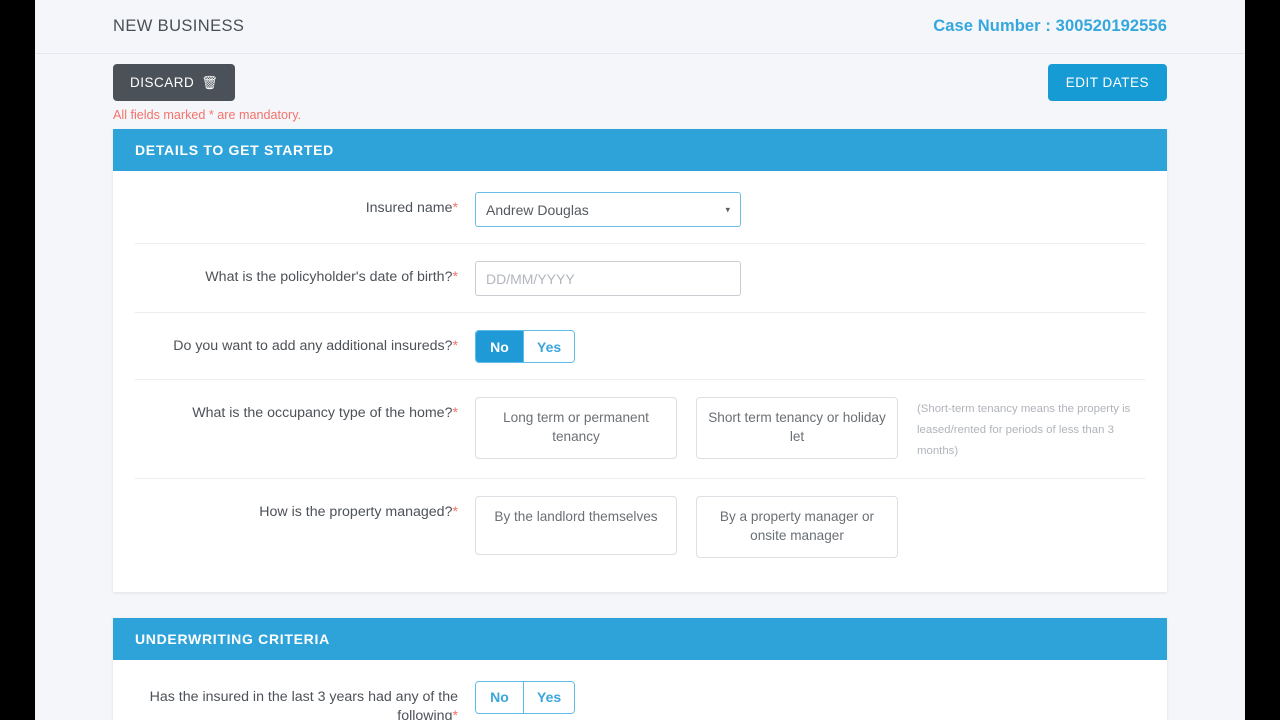 The image size is (1280, 720). I want to click on action-toolbar: DISCARD 🗑 EDIT DATES, so click(640, 82).